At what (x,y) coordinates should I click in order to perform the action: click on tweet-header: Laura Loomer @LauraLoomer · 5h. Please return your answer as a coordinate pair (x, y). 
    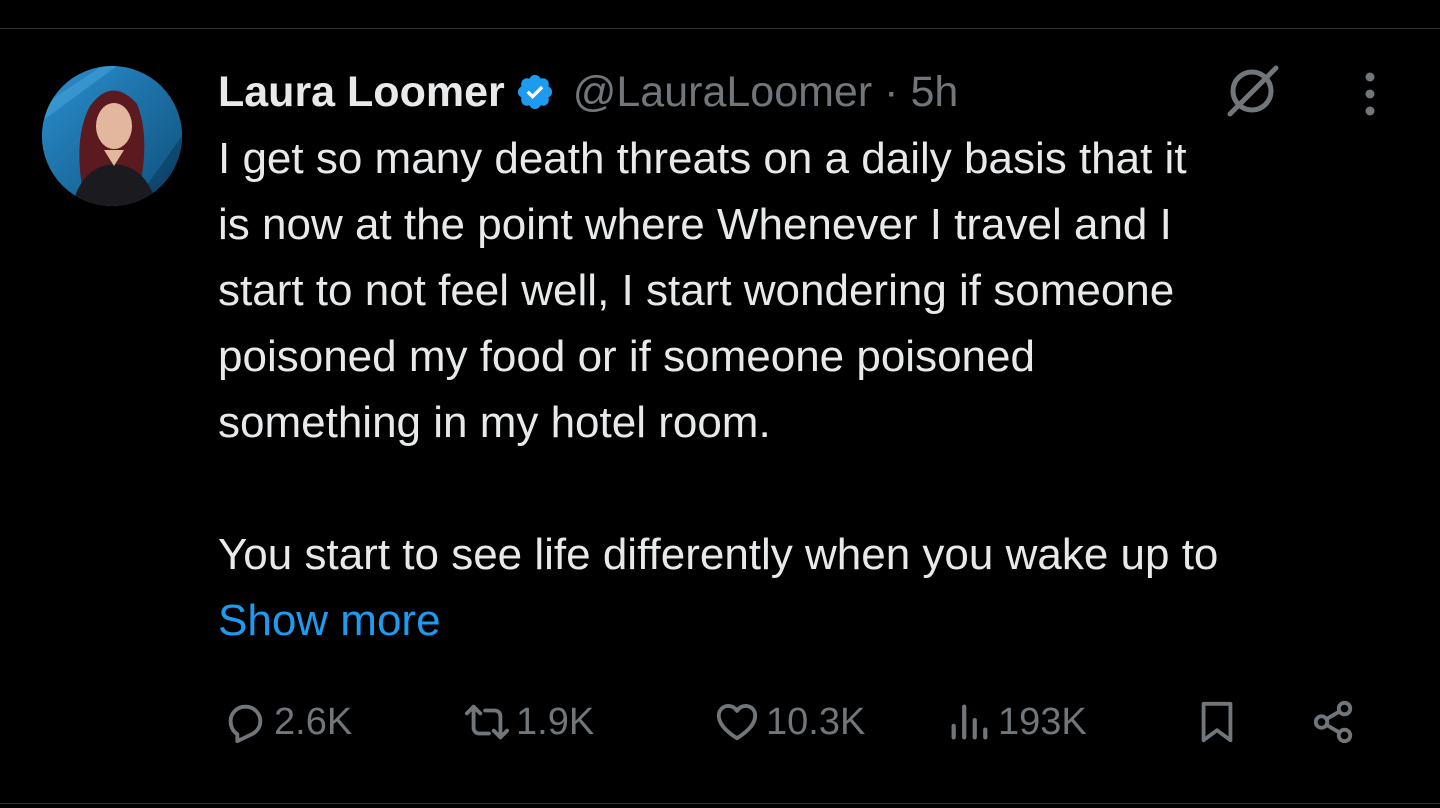
    Looking at the image, I should click on (588, 92).